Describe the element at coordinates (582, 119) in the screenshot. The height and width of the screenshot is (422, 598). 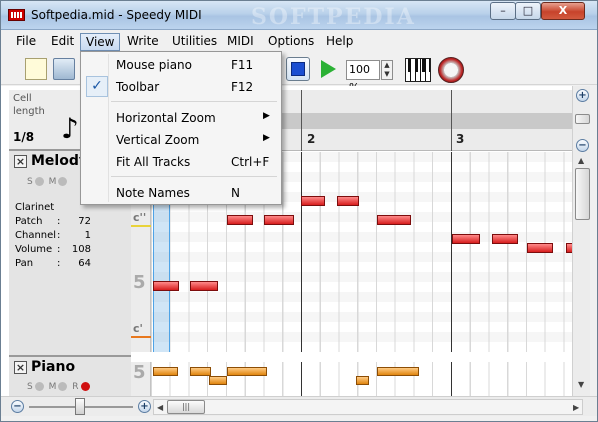
I see `vertical-zoom-thumb` at that location.